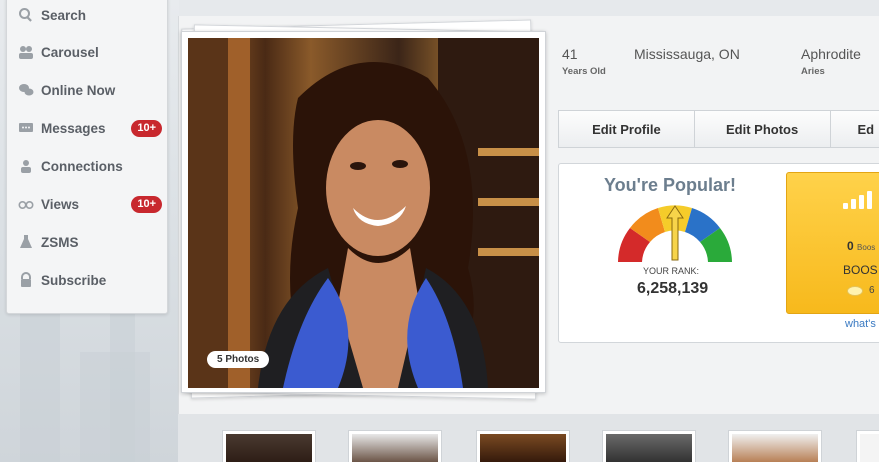 This screenshot has width=879, height=462. Describe the element at coordinates (626, 129) in the screenshot. I see `edit-profile-button: Edit Profile` at that location.